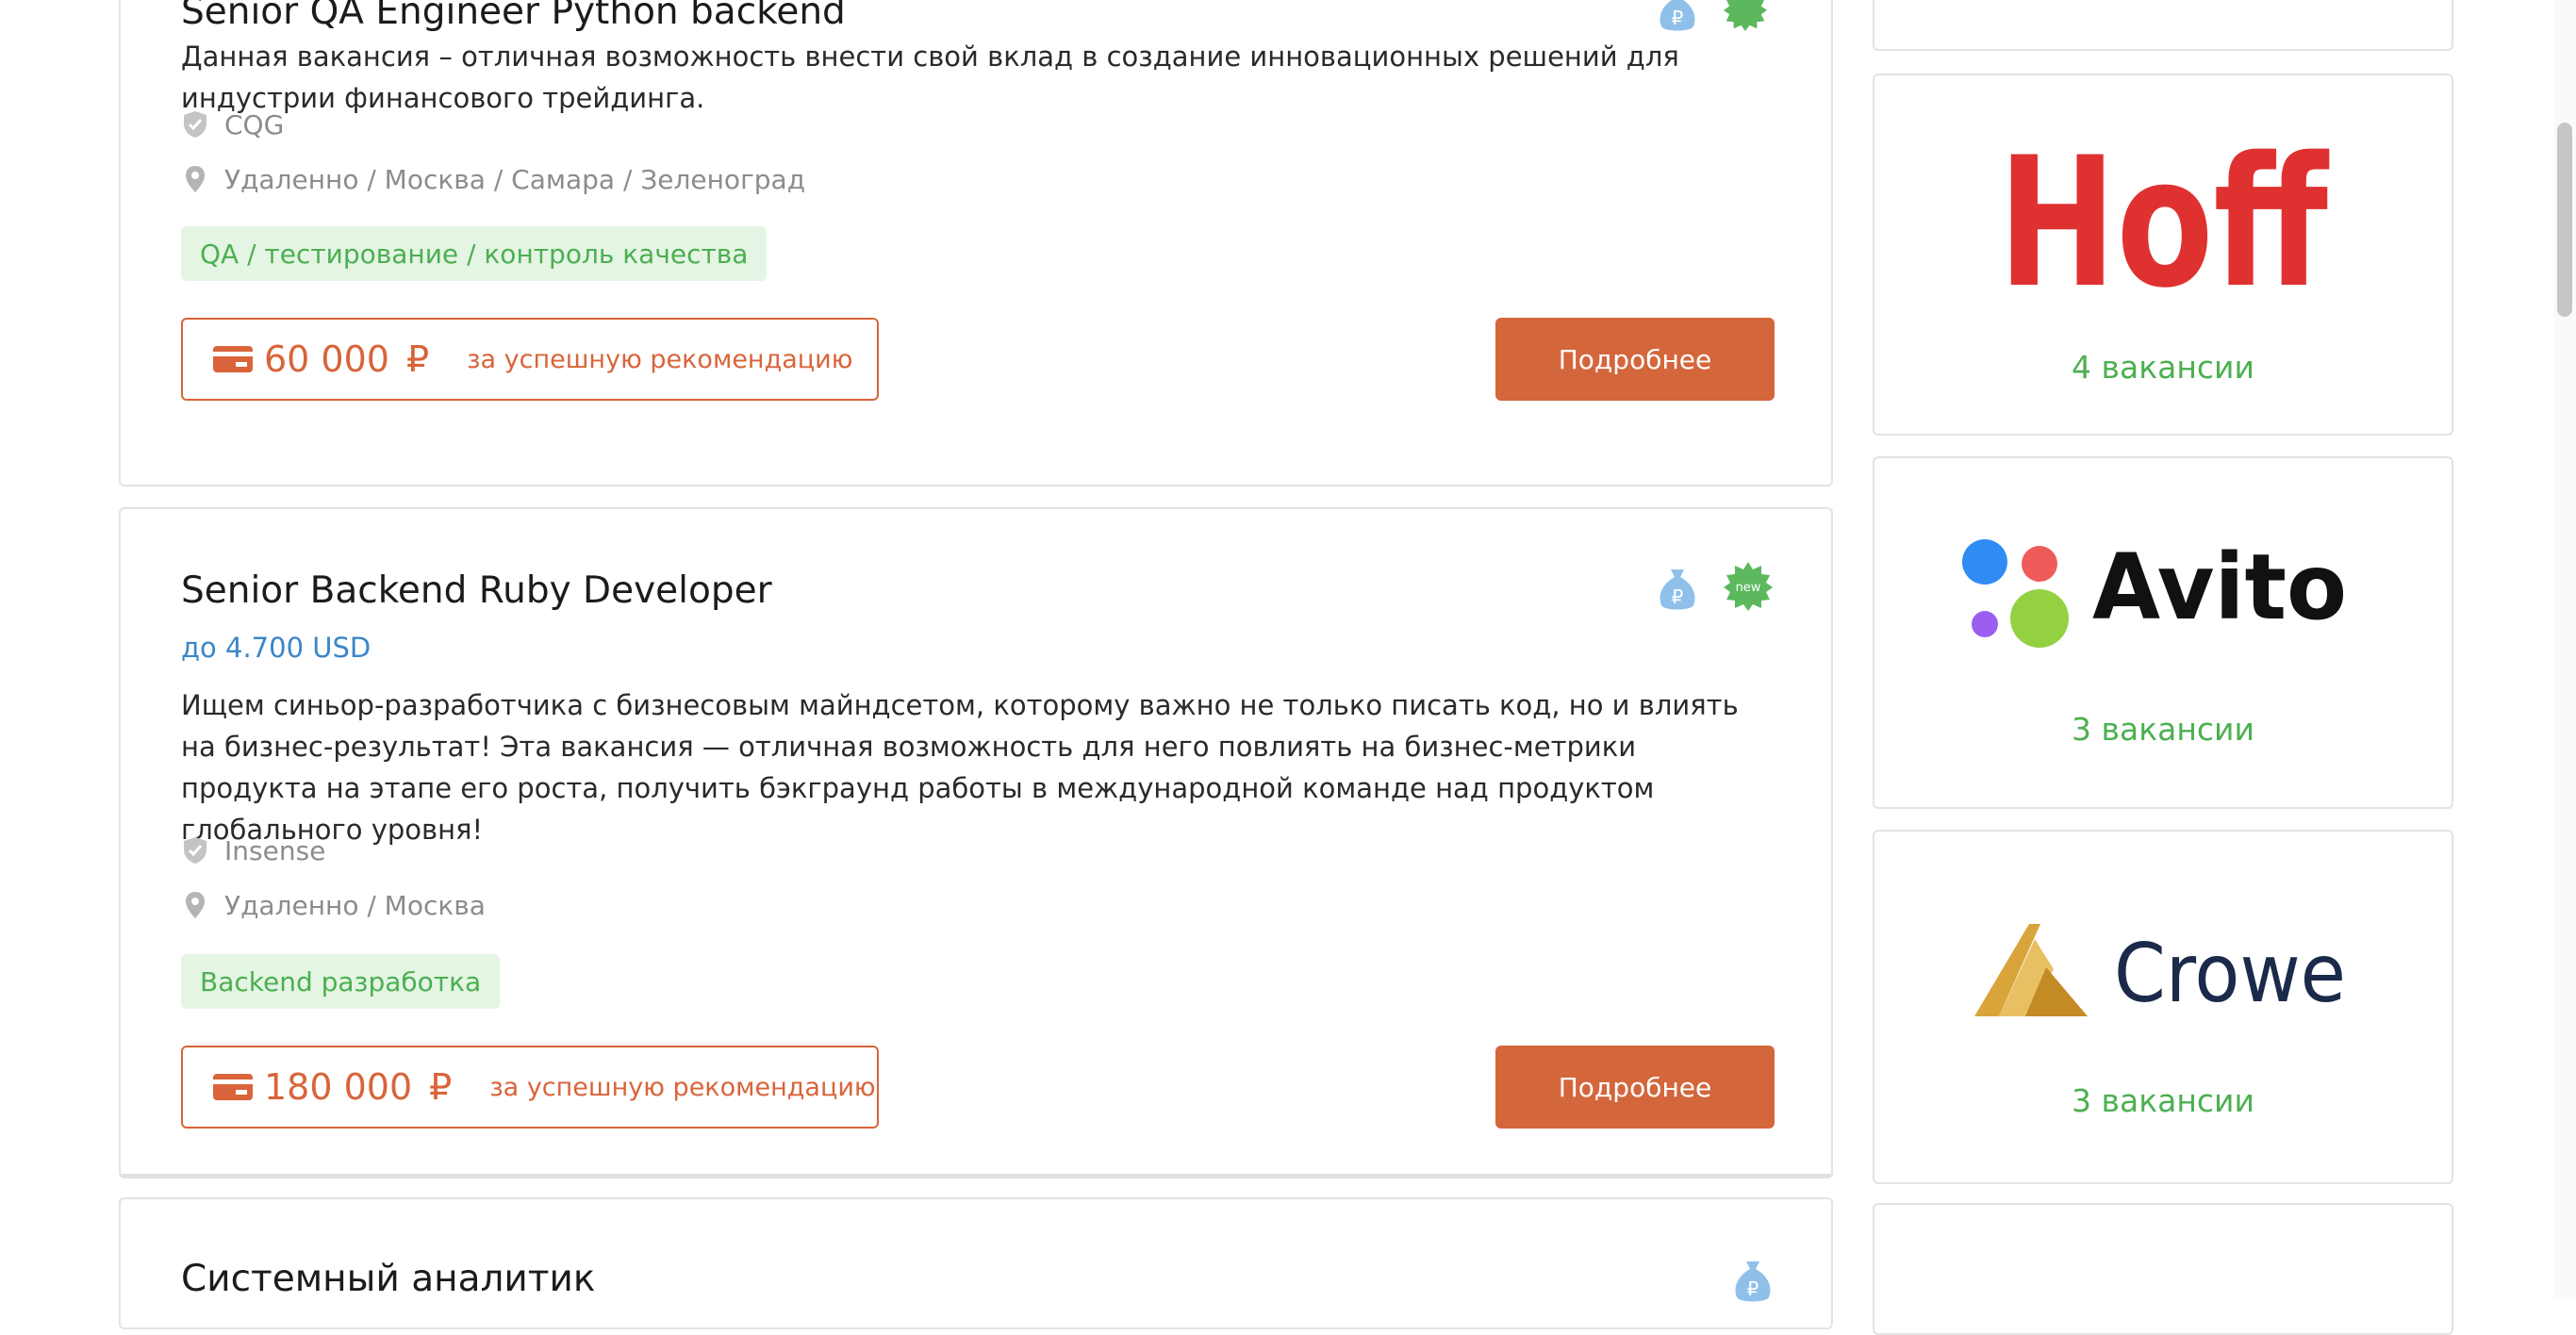 This screenshot has height=1335, width=2576. What do you see at coordinates (338, 1087) in the screenshot?
I see `reward-amount: 180 000` at bounding box center [338, 1087].